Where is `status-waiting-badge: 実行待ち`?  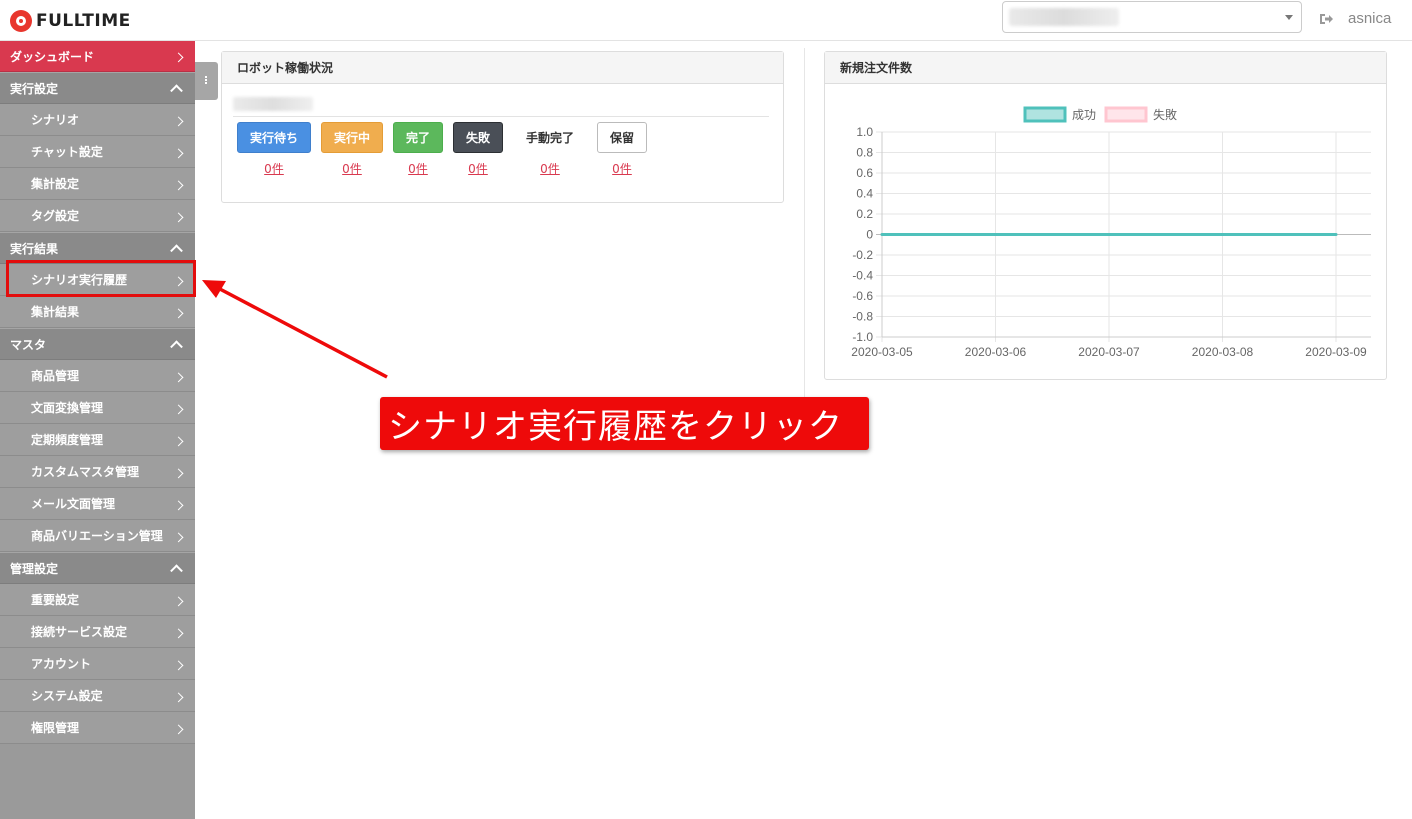
status-waiting-badge: 実行待ち is located at coordinates (274, 137).